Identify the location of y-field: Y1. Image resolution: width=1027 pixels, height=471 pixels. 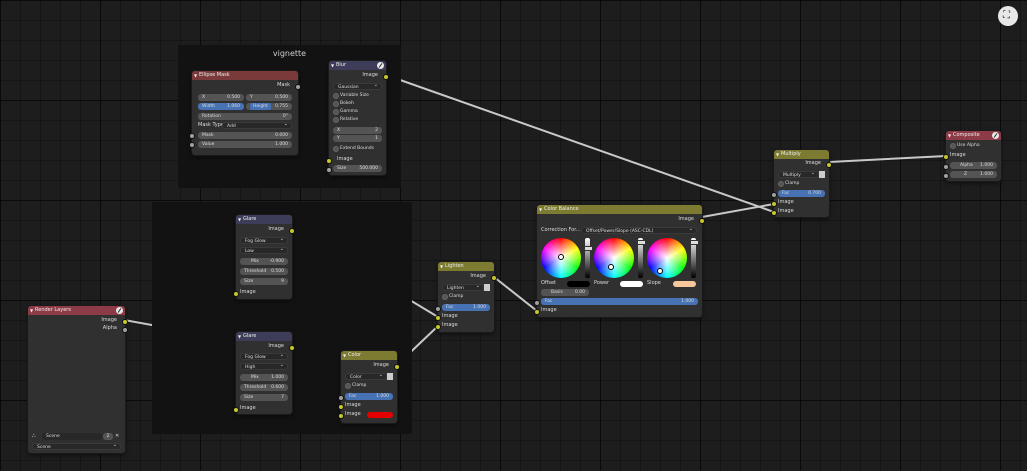
(357, 138).